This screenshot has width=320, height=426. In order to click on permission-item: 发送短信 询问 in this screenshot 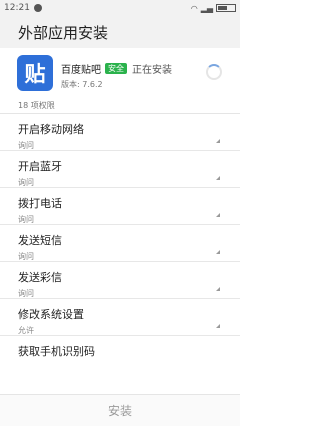, I will do `click(120, 243)`.